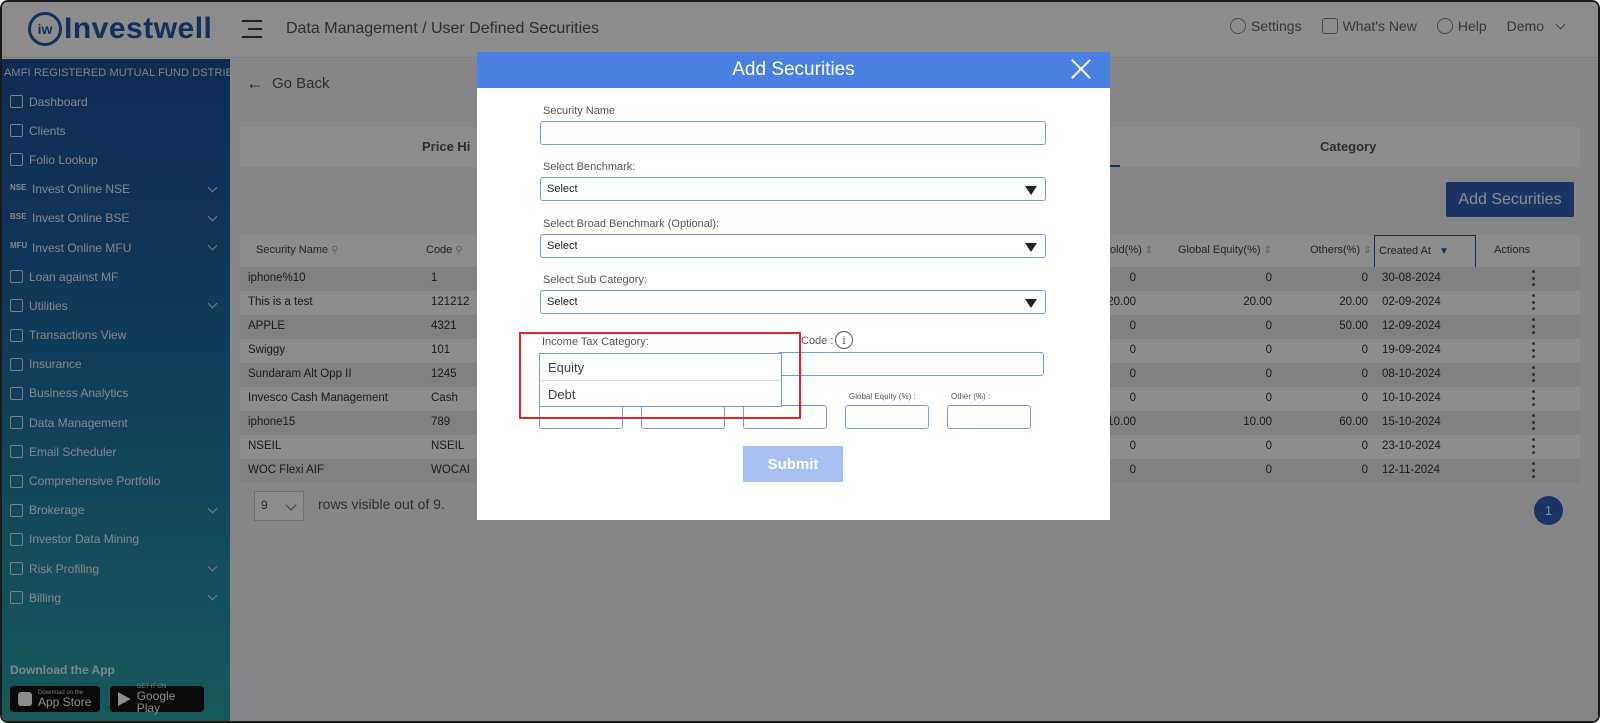  Describe the element at coordinates (562, 189) in the screenshot. I see `benchmark-value: Select` at that location.